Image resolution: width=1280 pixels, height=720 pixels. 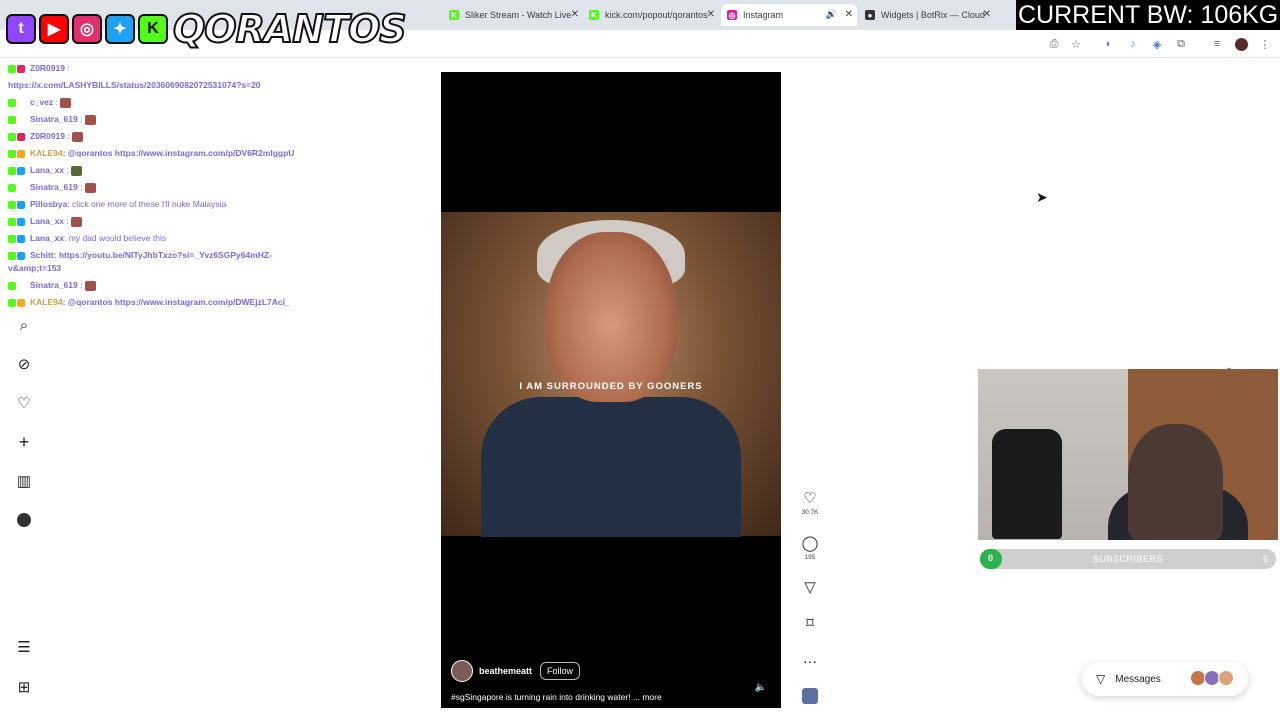 What do you see at coordinates (1076, 44) in the screenshot?
I see `bookmark-star-icon: ☆` at bounding box center [1076, 44].